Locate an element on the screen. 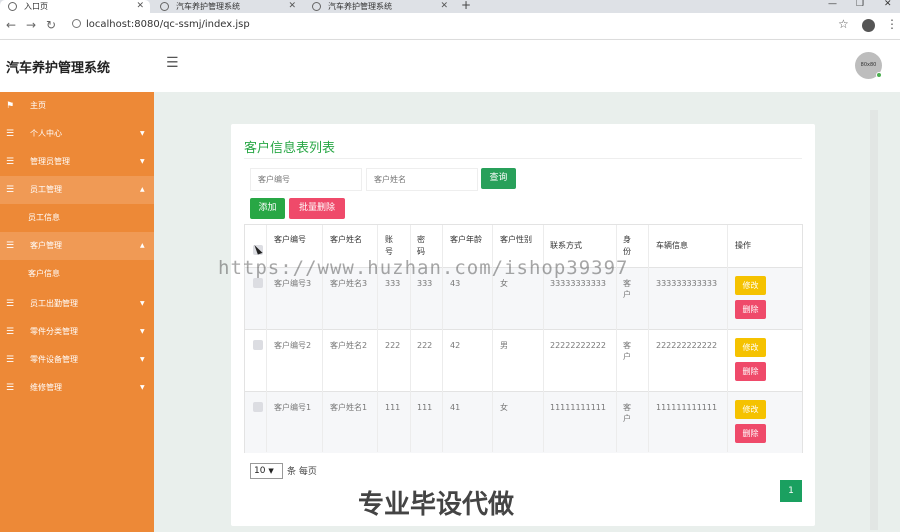 The image size is (900, 532). batch-delete-button: 批量删除 is located at coordinates (317, 208).